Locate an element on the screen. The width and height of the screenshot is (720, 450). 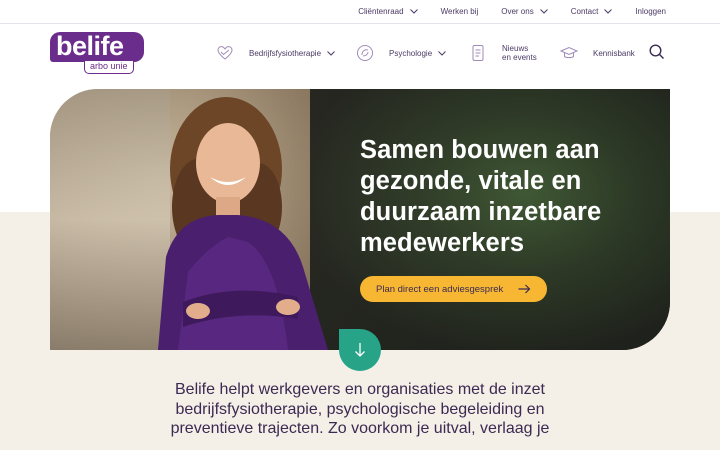
search-icon is located at coordinates (656, 51).